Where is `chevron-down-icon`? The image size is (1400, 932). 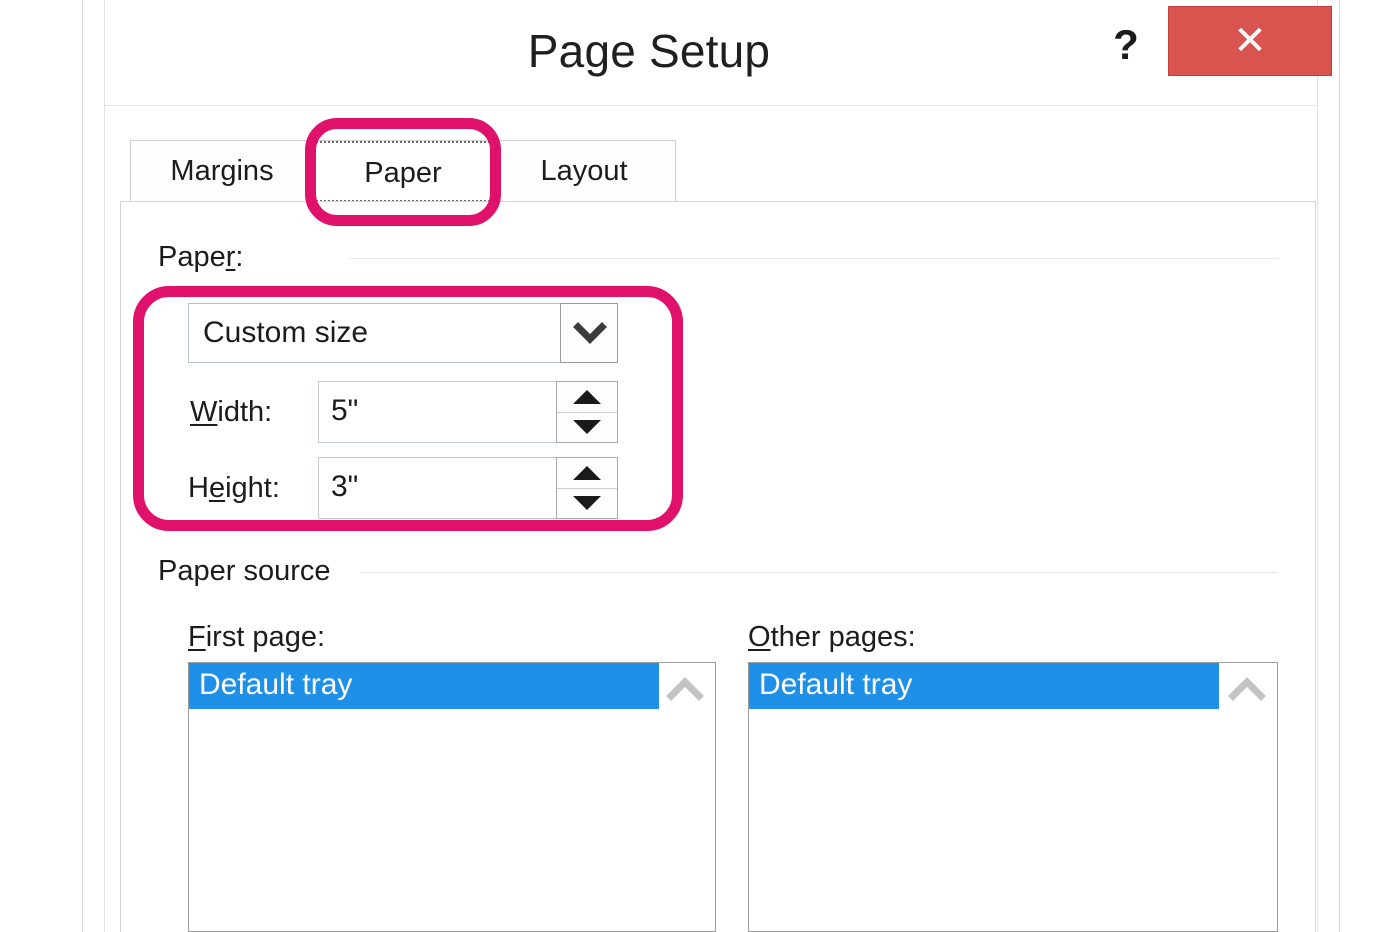 chevron-down-icon is located at coordinates (589, 333).